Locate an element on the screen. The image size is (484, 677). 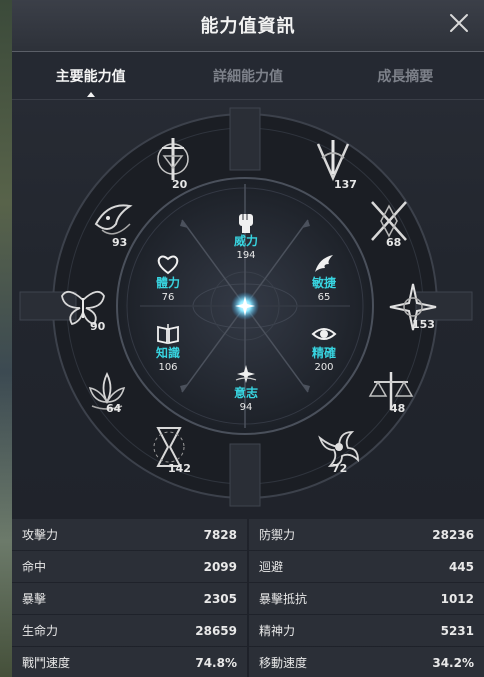
stat-precision-value: 200 is located at coordinates (324, 367).